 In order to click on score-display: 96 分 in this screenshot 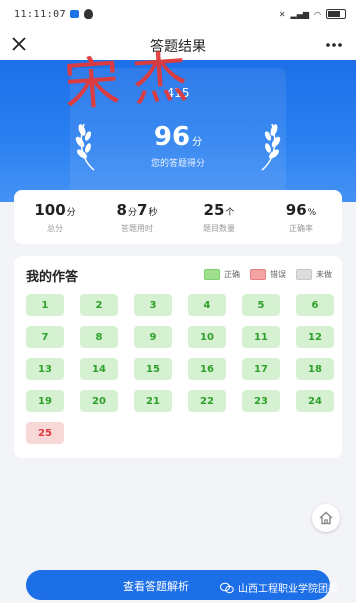, I will do `click(178, 137)`.